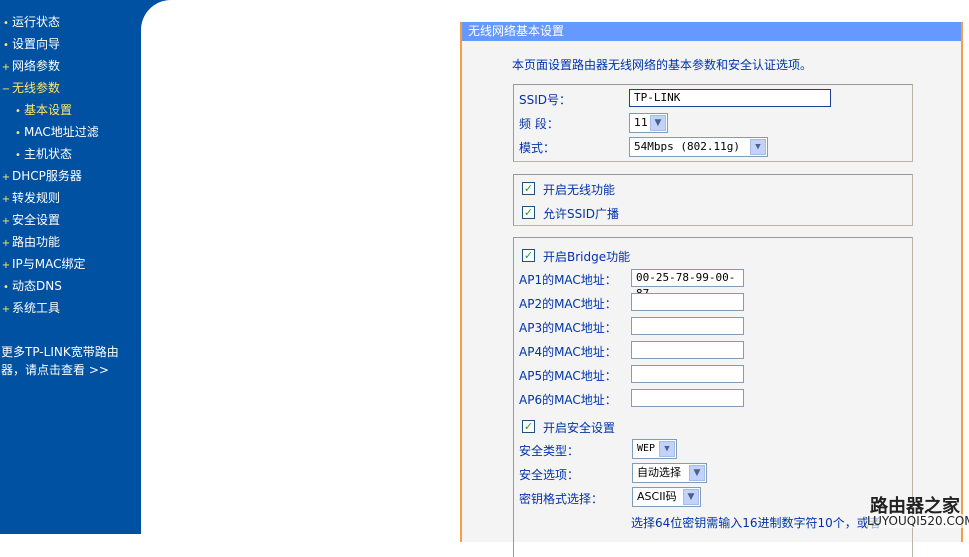 The height and width of the screenshot is (557, 969). I want to click on channel-select: 11 ▼, so click(648, 123).